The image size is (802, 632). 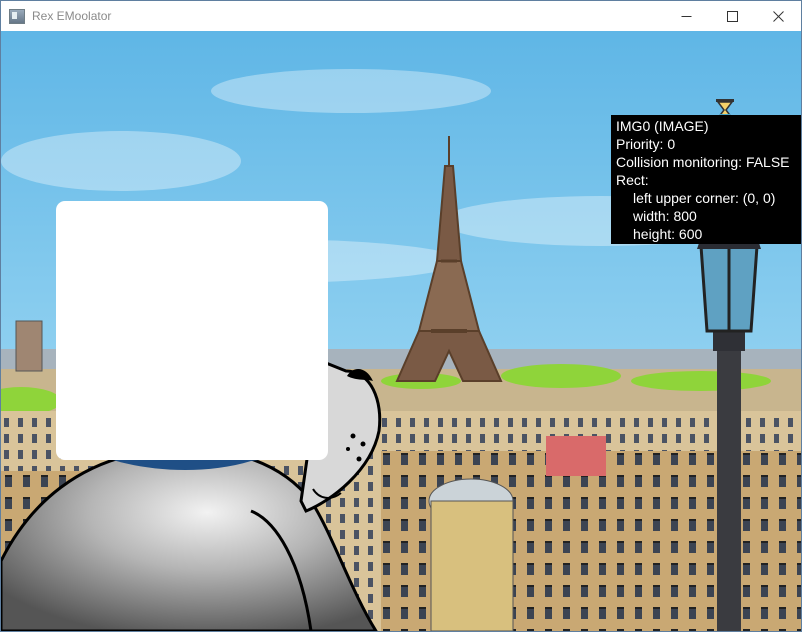 I want to click on minimize-button, so click(x=686, y=16).